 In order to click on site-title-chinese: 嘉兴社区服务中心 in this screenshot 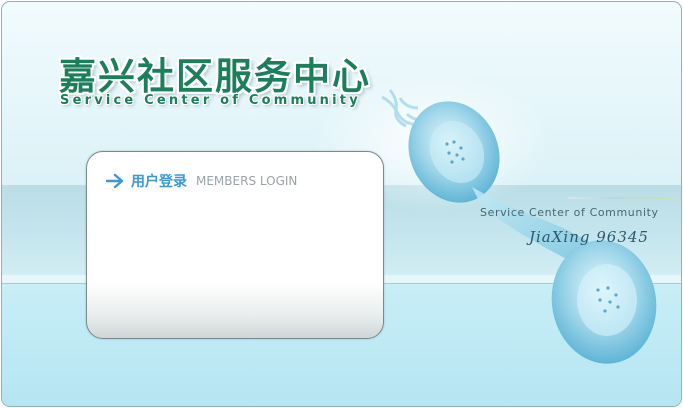, I will do `click(215, 76)`.